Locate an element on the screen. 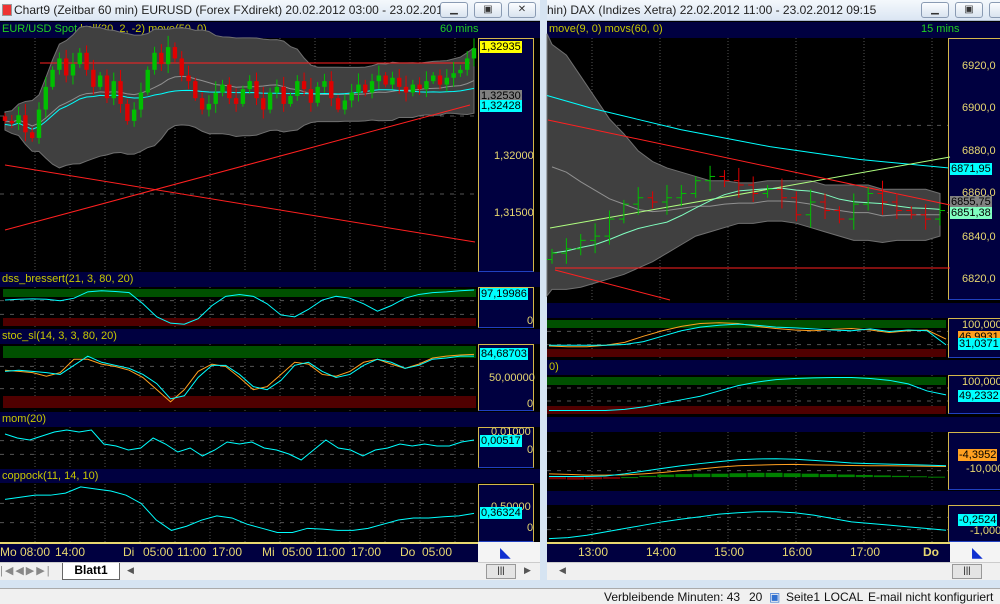 The height and width of the screenshot is (604, 1000). price-tick: 6820,0 is located at coordinates (979, 279).